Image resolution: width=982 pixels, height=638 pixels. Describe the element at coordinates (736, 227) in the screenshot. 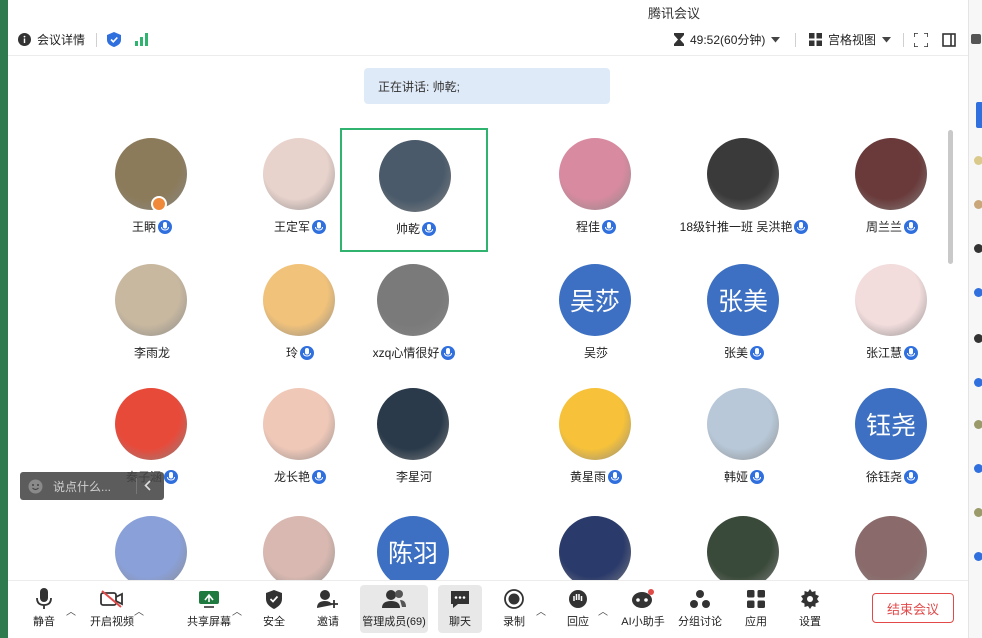

I see `participant-name: 18级针推一班 吴洪艳` at that location.